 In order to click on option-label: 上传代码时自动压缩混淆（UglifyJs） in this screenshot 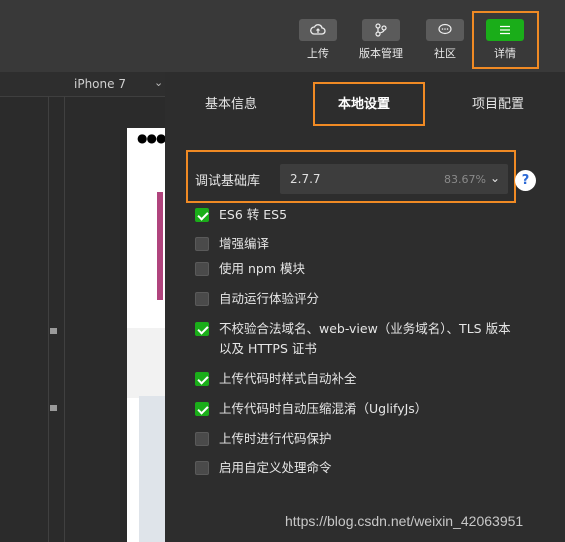, I will do `click(323, 408)`.